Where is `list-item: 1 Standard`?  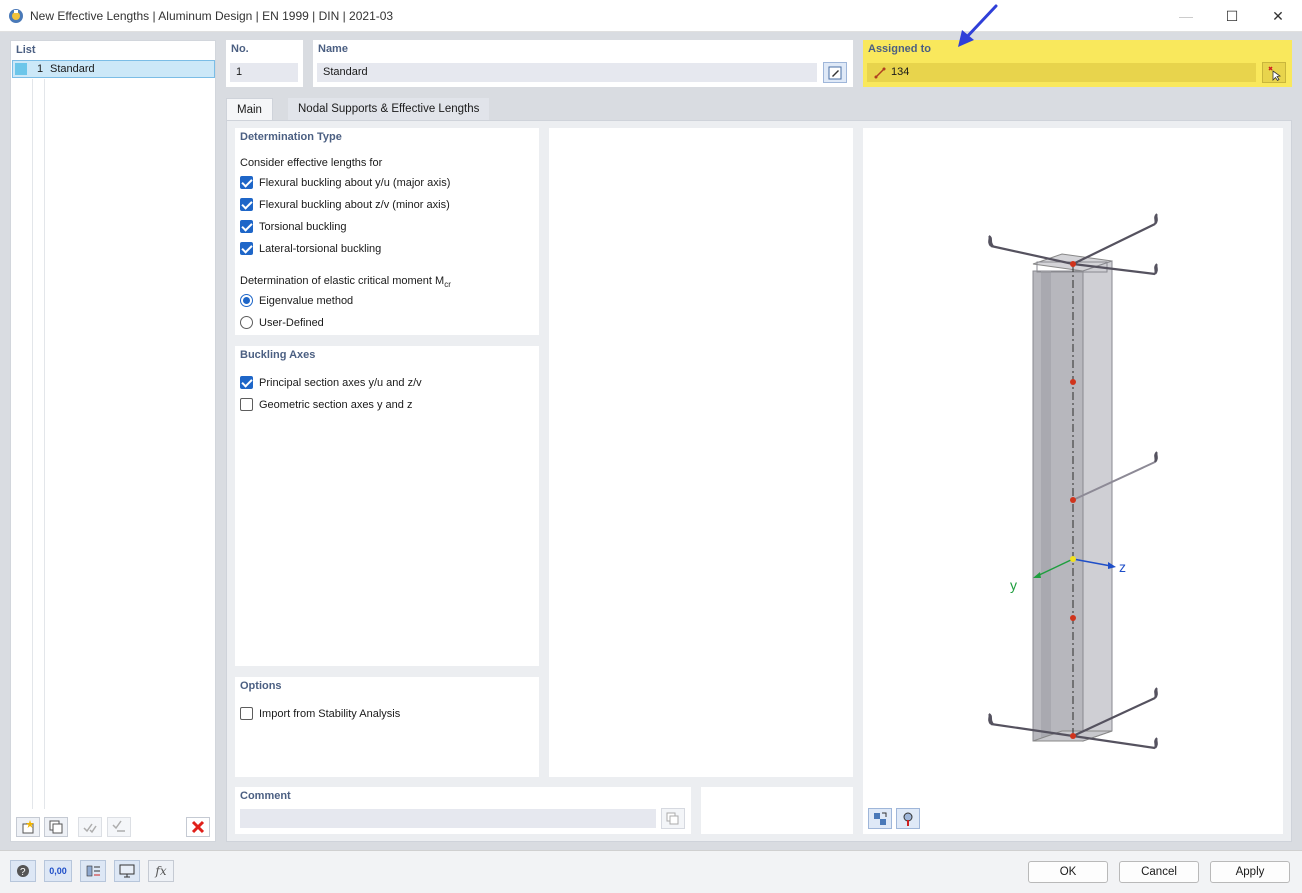
list-item: 1 Standard is located at coordinates (113, 69).